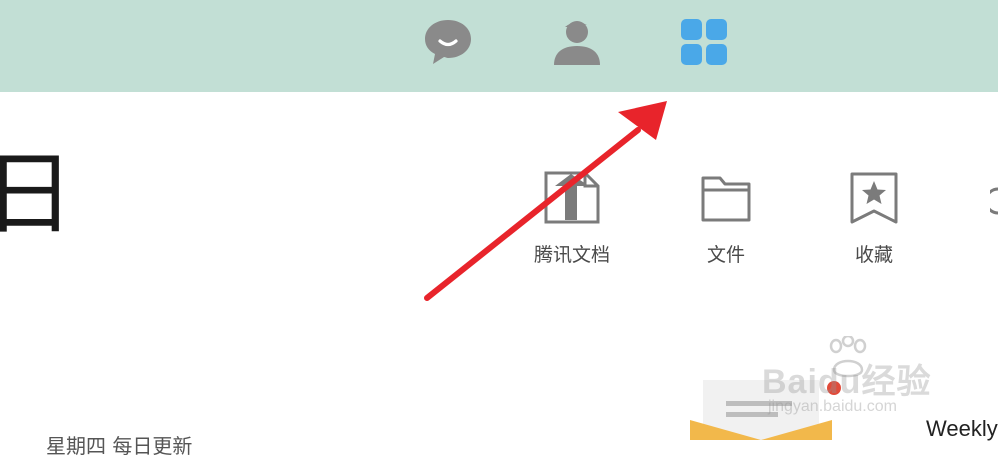 The image size is (998, 459). I want to click on person-icon, so click(577, 43).